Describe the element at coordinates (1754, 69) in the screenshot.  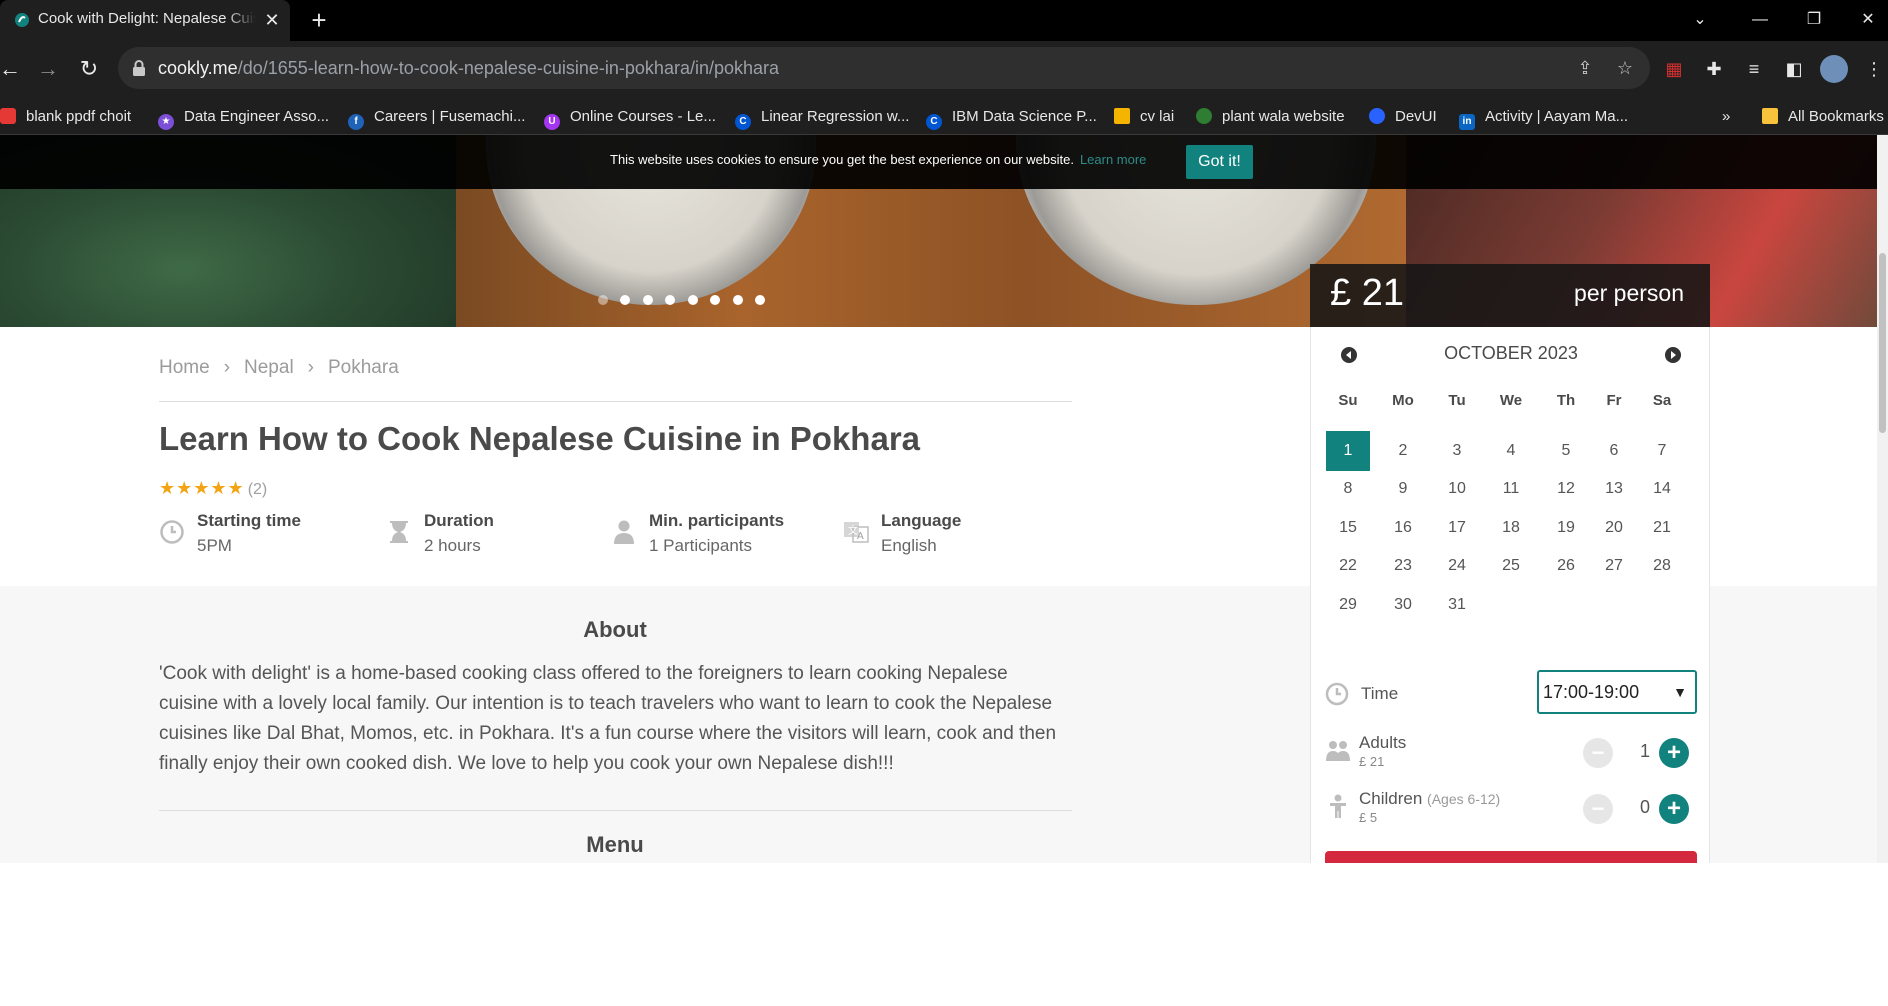
I see `media-queue-icon: ≡` at that location.